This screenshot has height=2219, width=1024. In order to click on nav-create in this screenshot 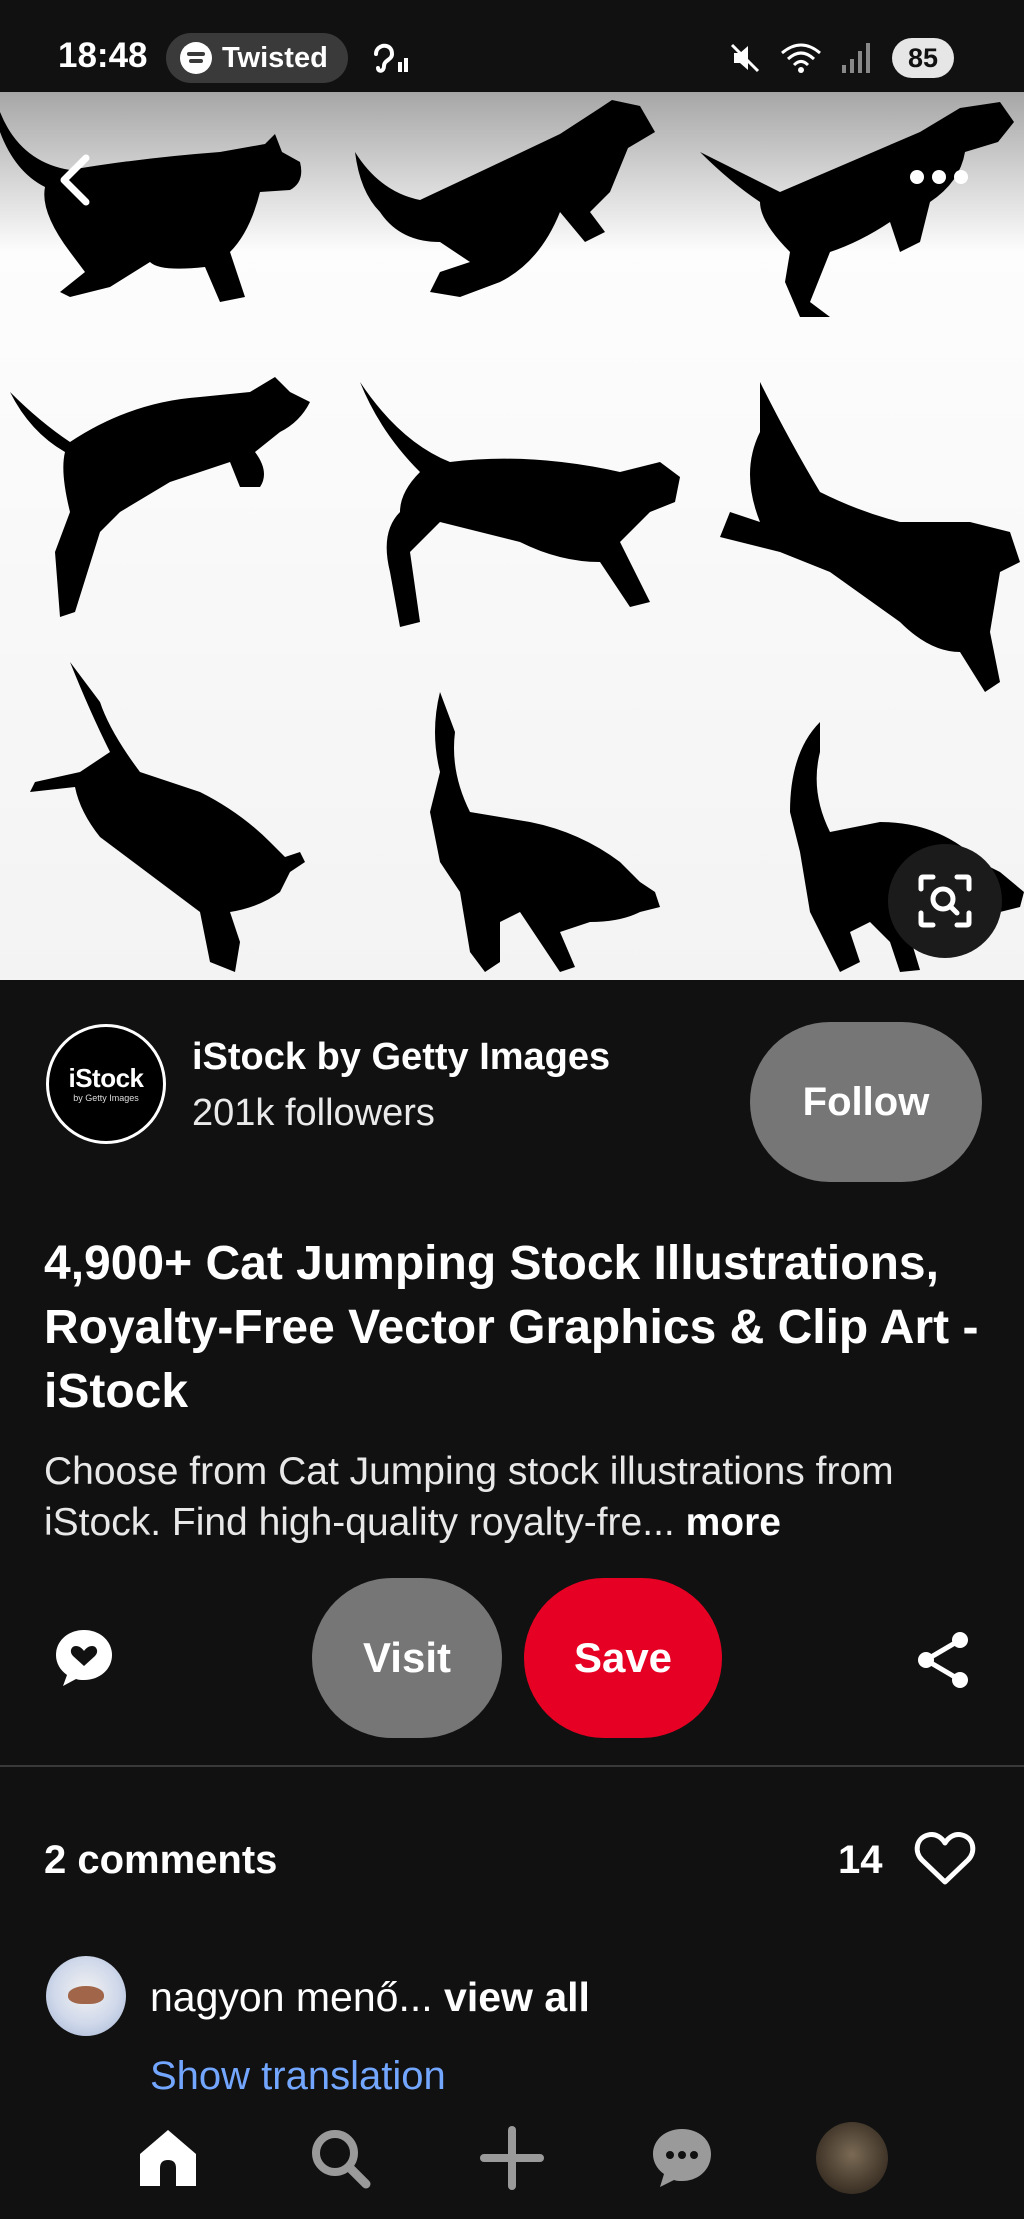, I will do `click(512, 2158)`.